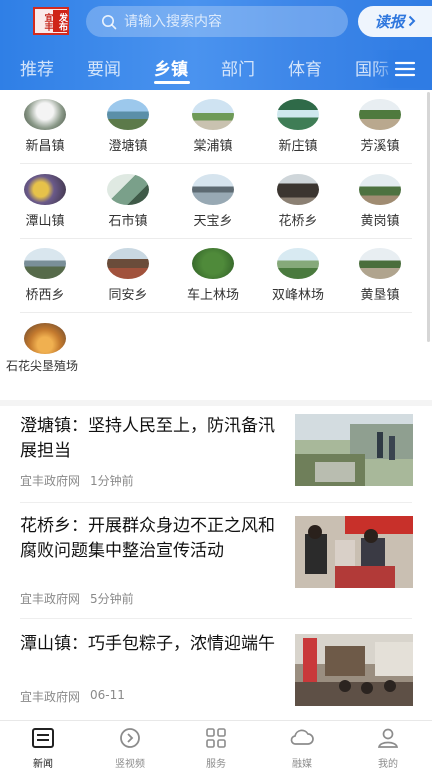 The image size is (432, 768). I want to click on town-item-fangxi: 芳溪镇, so click(380, 126).